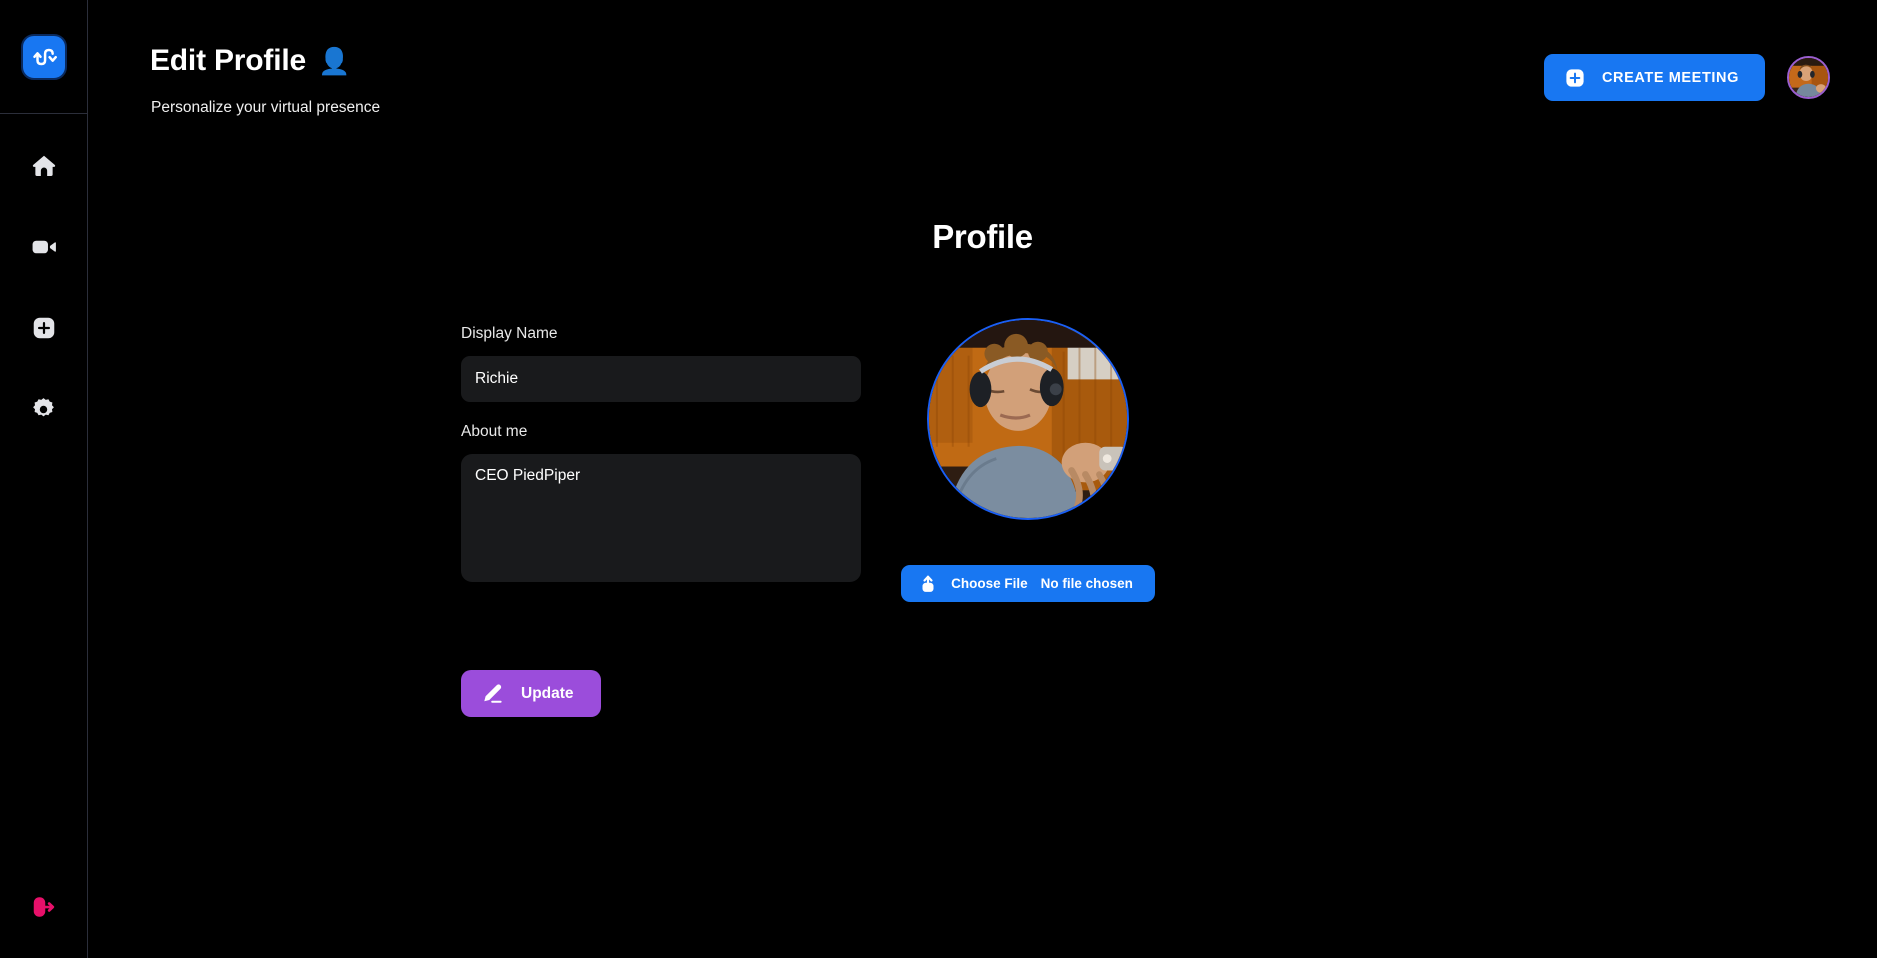  I want to click on sidebar, so click(44, 479).